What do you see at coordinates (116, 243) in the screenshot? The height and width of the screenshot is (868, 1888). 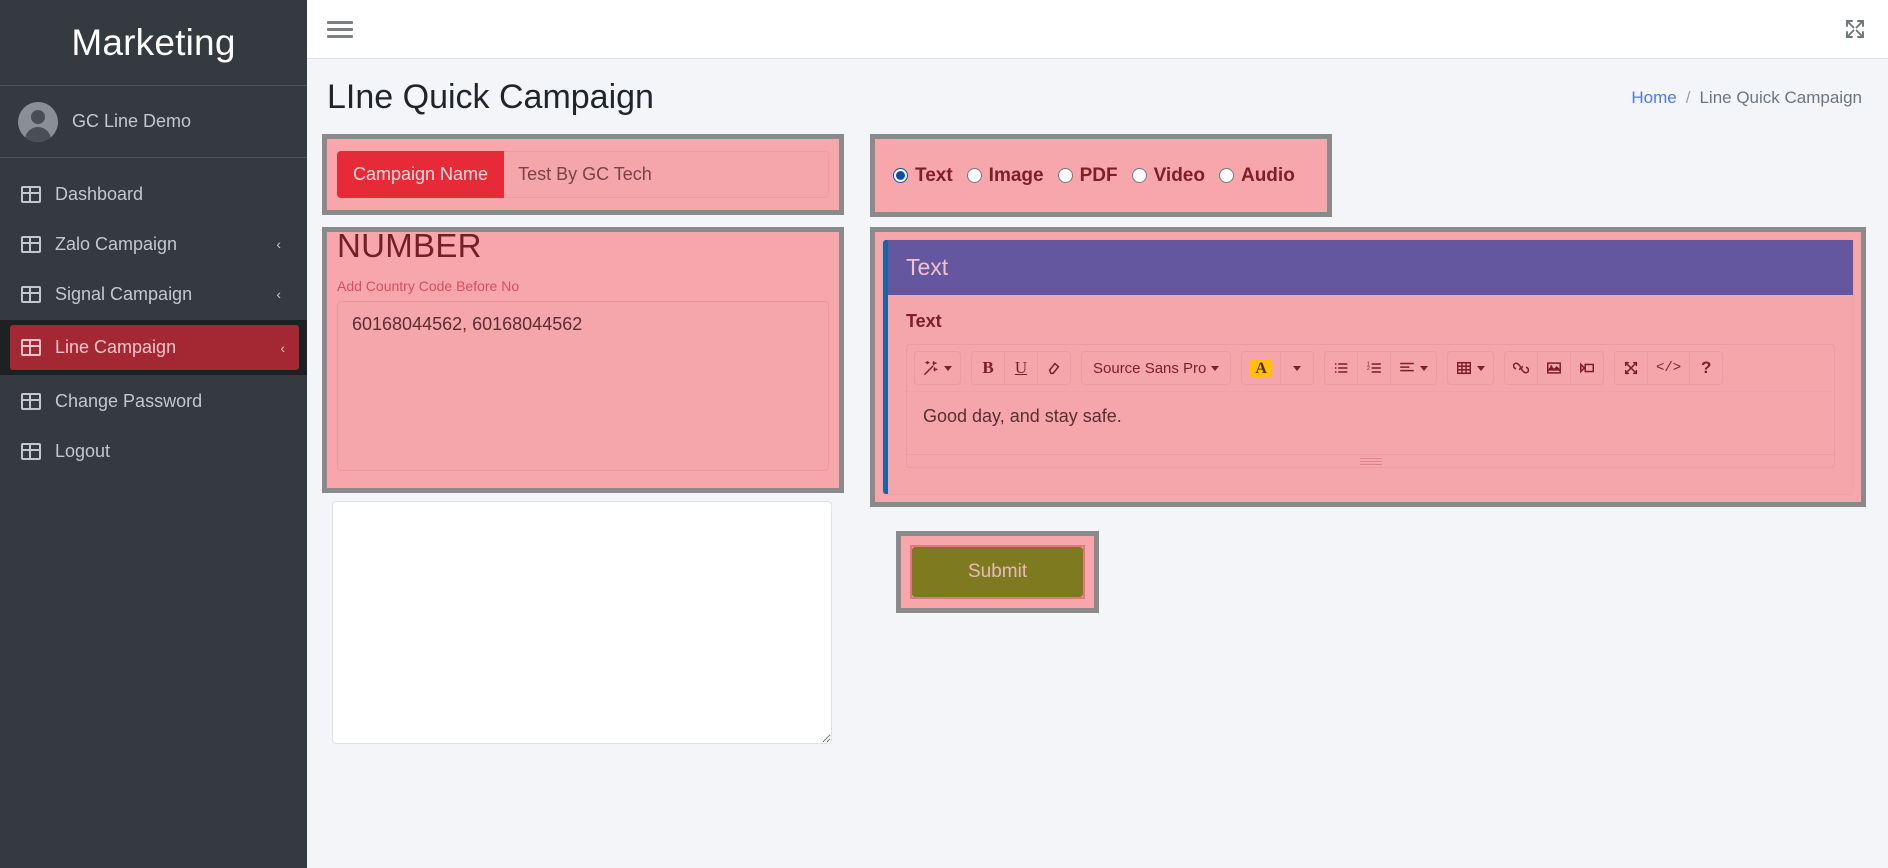 I see `sidebar-item-label: Zalo Campaign` at bounding box center [116, 243].